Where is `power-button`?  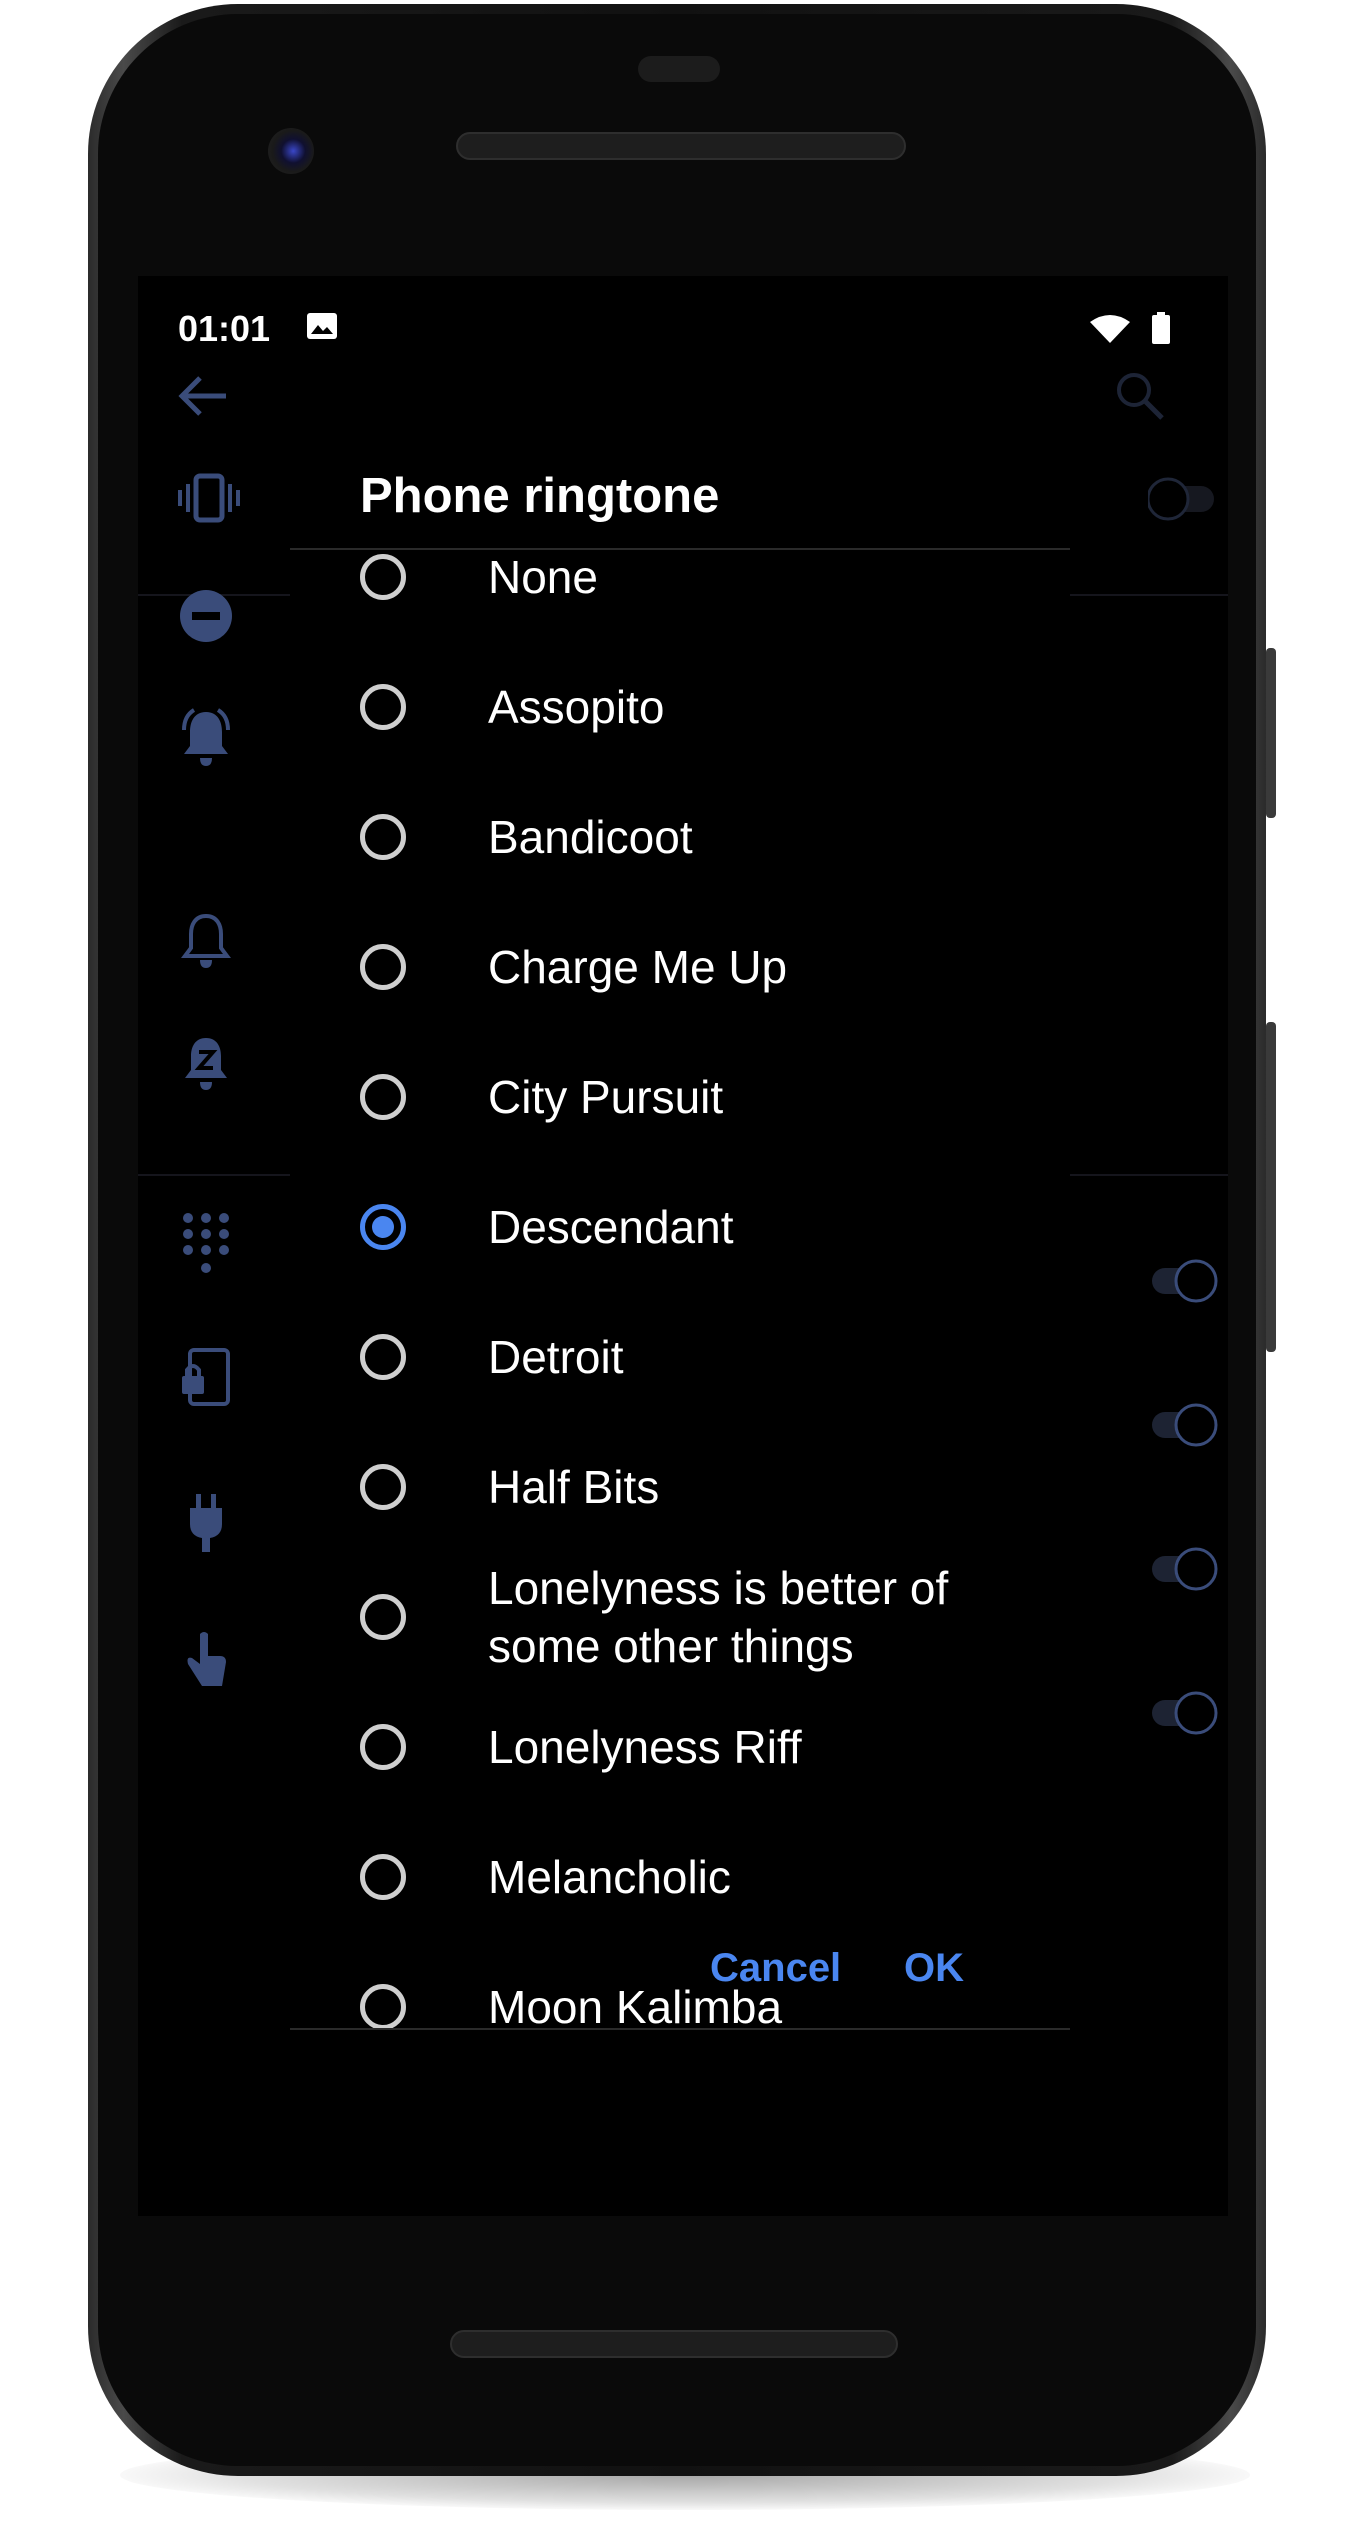 power-button is located at coordinates (1271, 733).